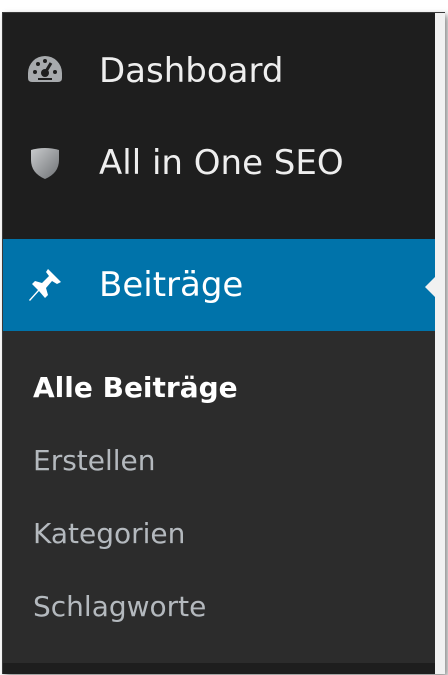 Image resolution: width=448 pixels, height=675 pixels. I want to click on submenu-item-schlagworte: Schlagworte, so click(119, 606).